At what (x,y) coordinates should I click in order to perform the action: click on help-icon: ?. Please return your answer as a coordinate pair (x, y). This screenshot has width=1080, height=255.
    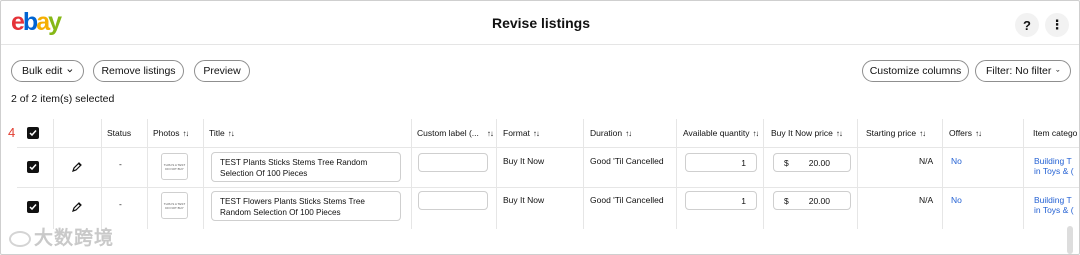
    Looking at the image, I should click on (1027, 25).